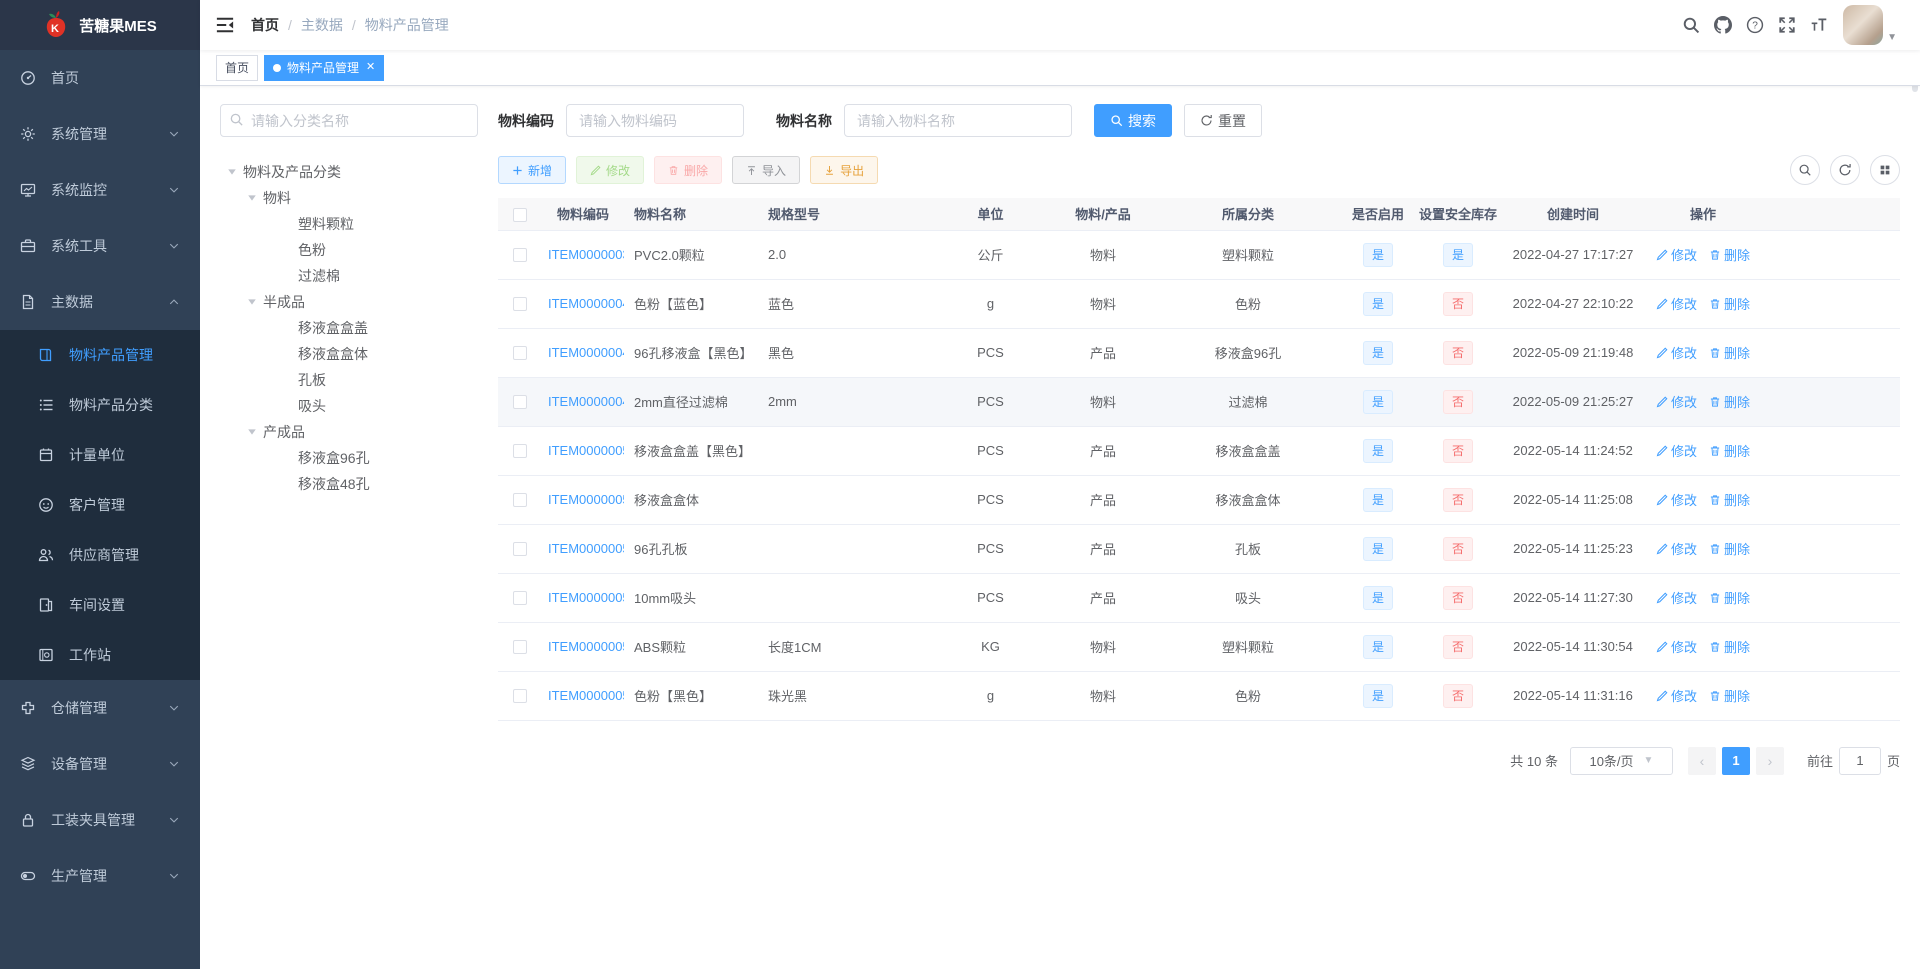 The height and width of the screenshot is (969, 1920). I want to click on sidebar-item-supplier-management: 供应商管理, so click(100, 555).